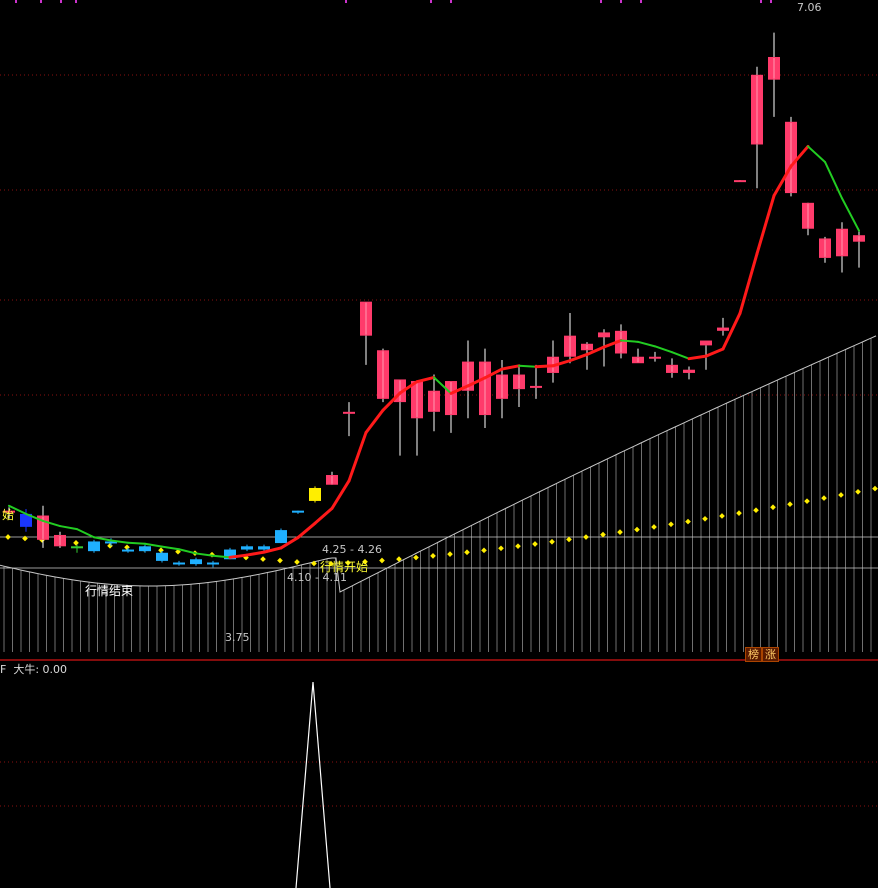 The width and height of the screenshot is (878, 888). I want to click on indicator-name: 大牛, so click(24, 669).